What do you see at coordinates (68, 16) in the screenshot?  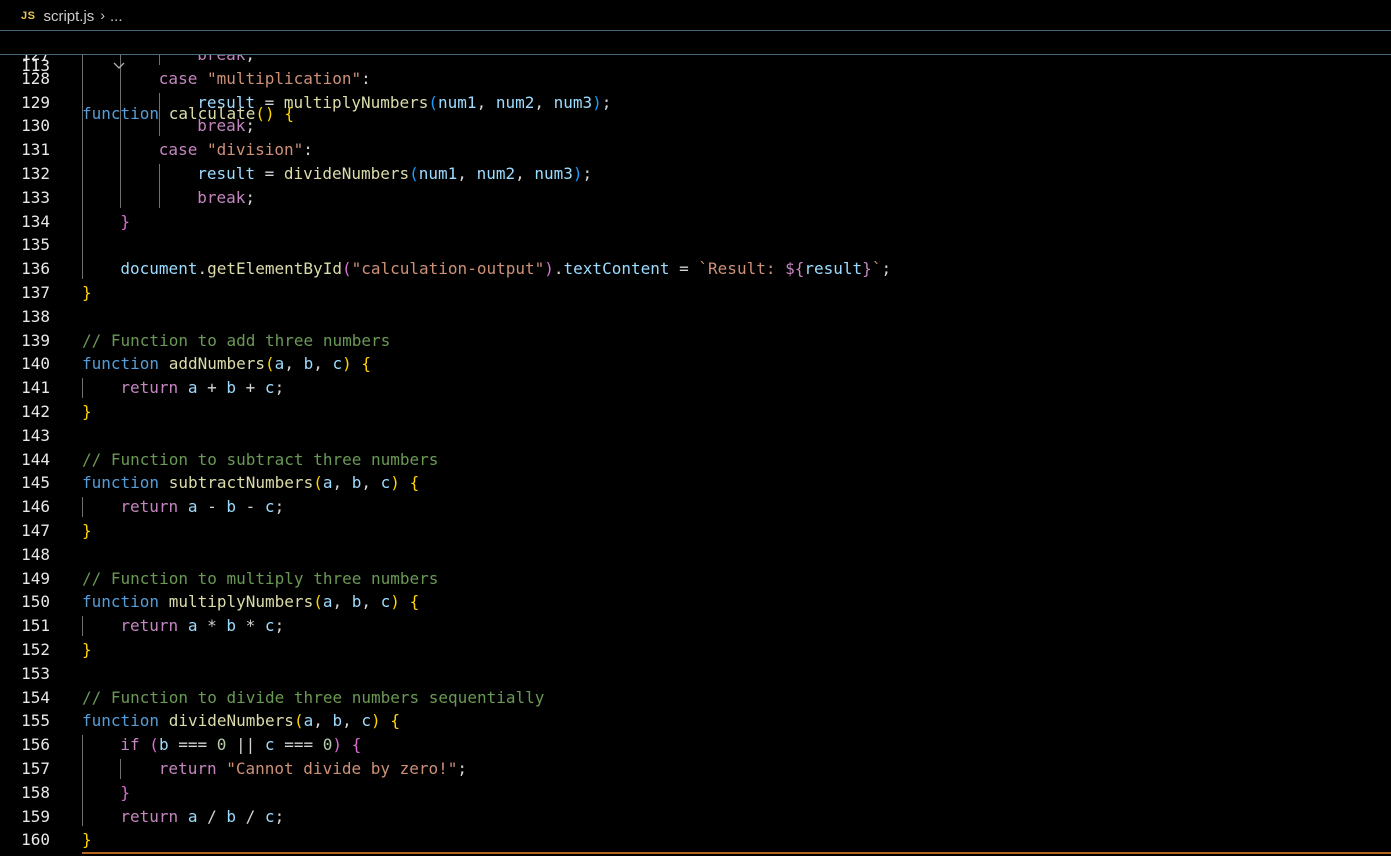 I see `breadcrumb-file: script.js` at bounding box center [68, 16].